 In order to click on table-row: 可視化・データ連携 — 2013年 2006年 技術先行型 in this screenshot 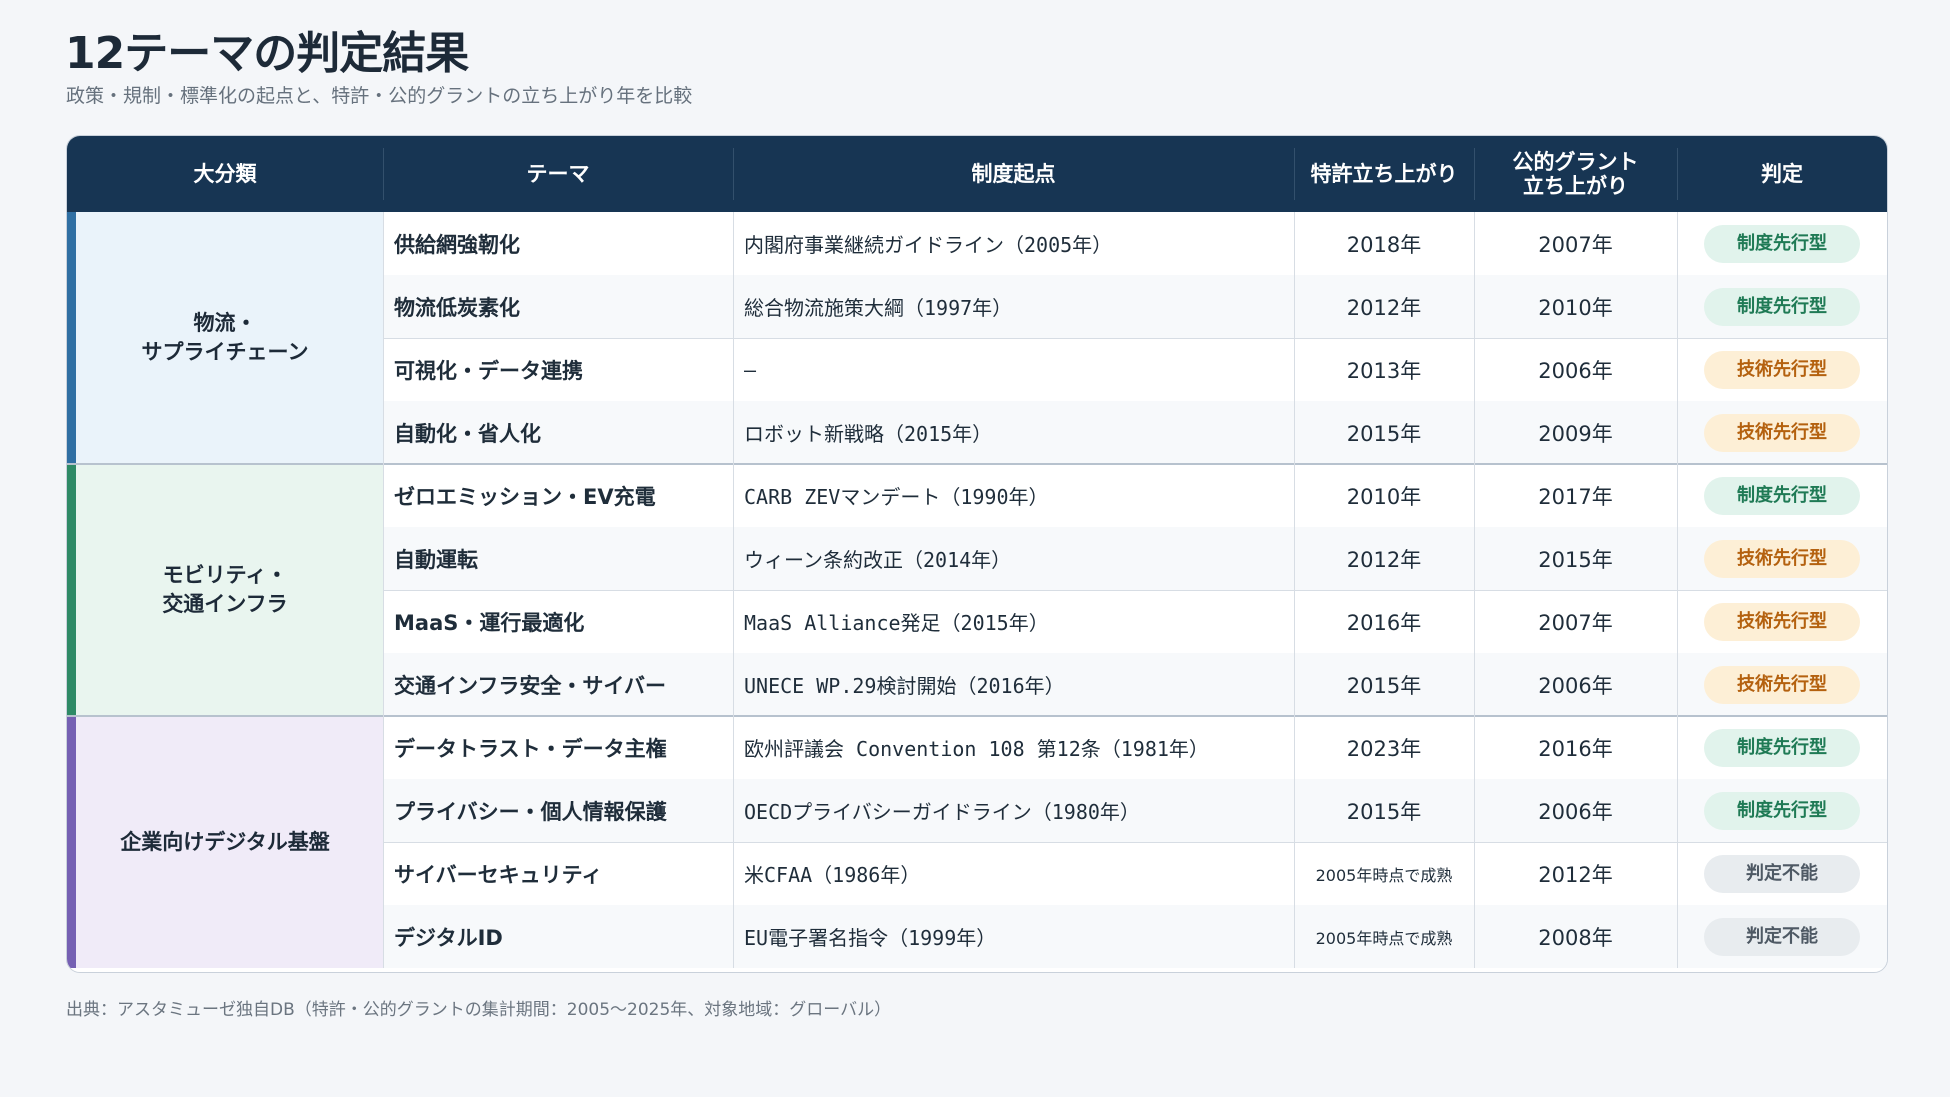, I will do `click(1135, 369)`.